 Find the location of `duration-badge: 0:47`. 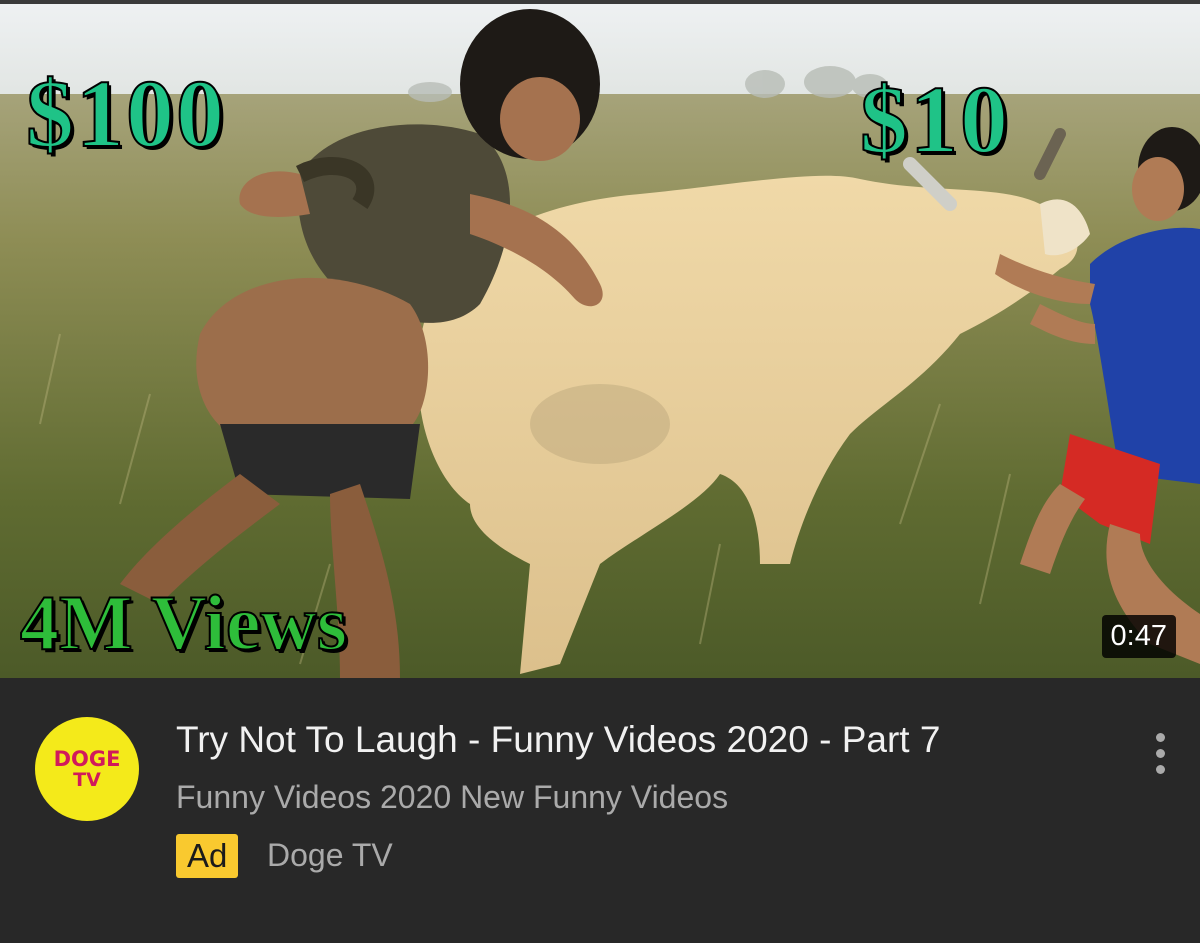

duration-badge: 0:47 is located at coordinates (1138, 636).